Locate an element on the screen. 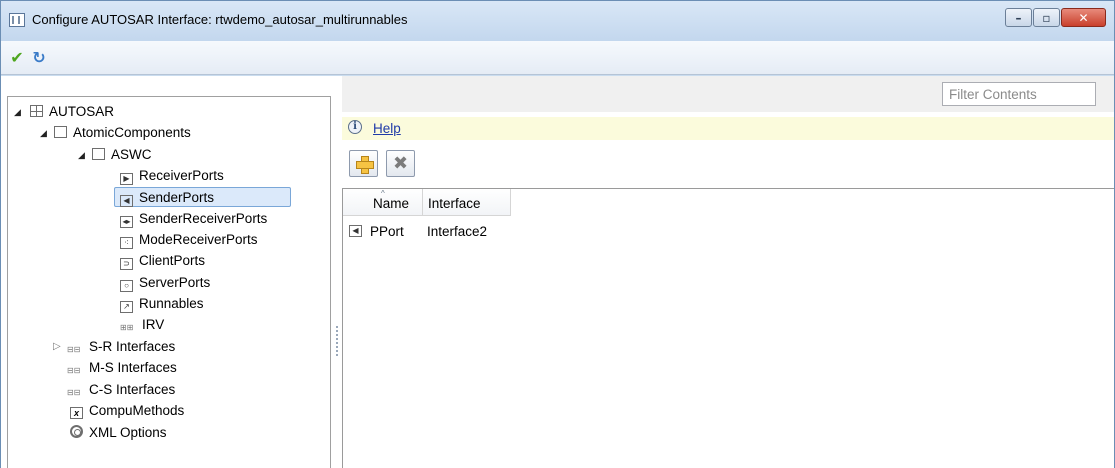  tree-item-receiver-ports: ▶ ReceiverPorts is located at coordinates (172, 176).